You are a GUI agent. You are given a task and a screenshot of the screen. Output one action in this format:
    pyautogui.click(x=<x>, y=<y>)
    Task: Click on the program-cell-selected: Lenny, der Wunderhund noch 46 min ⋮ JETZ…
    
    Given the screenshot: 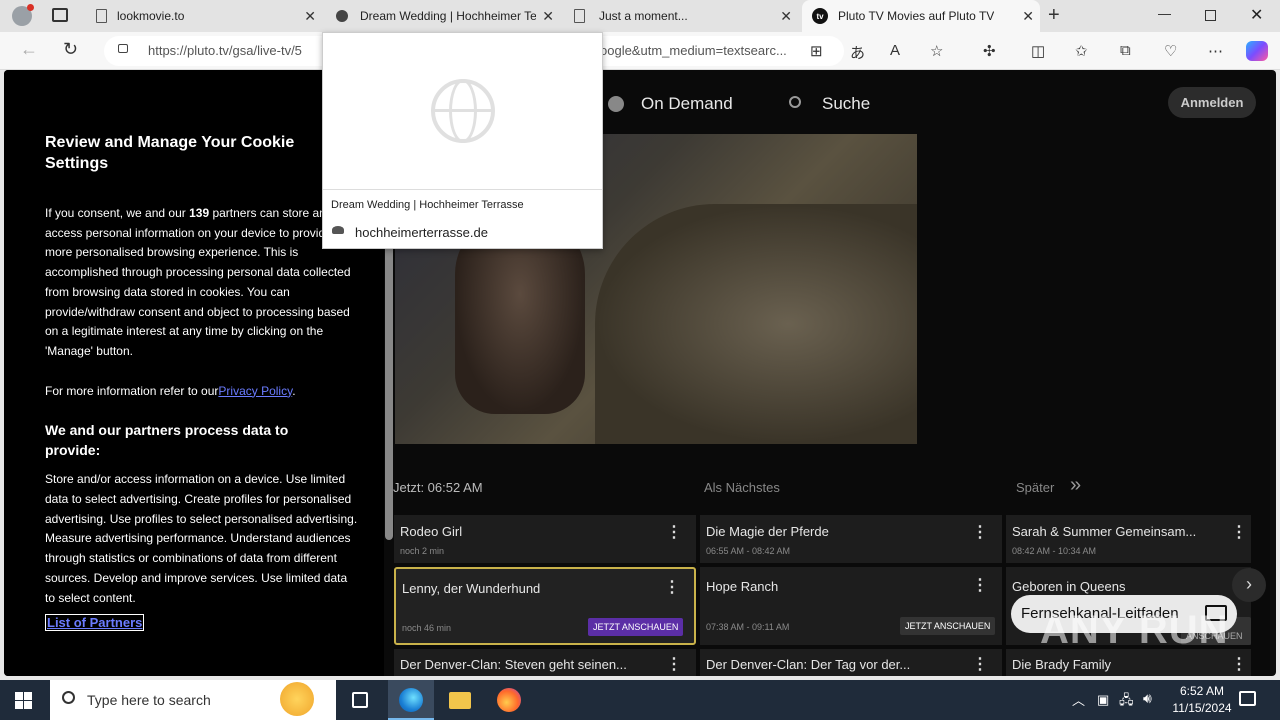 What is the action you would take?
    pyautogui.click(x=545, y=606)
    